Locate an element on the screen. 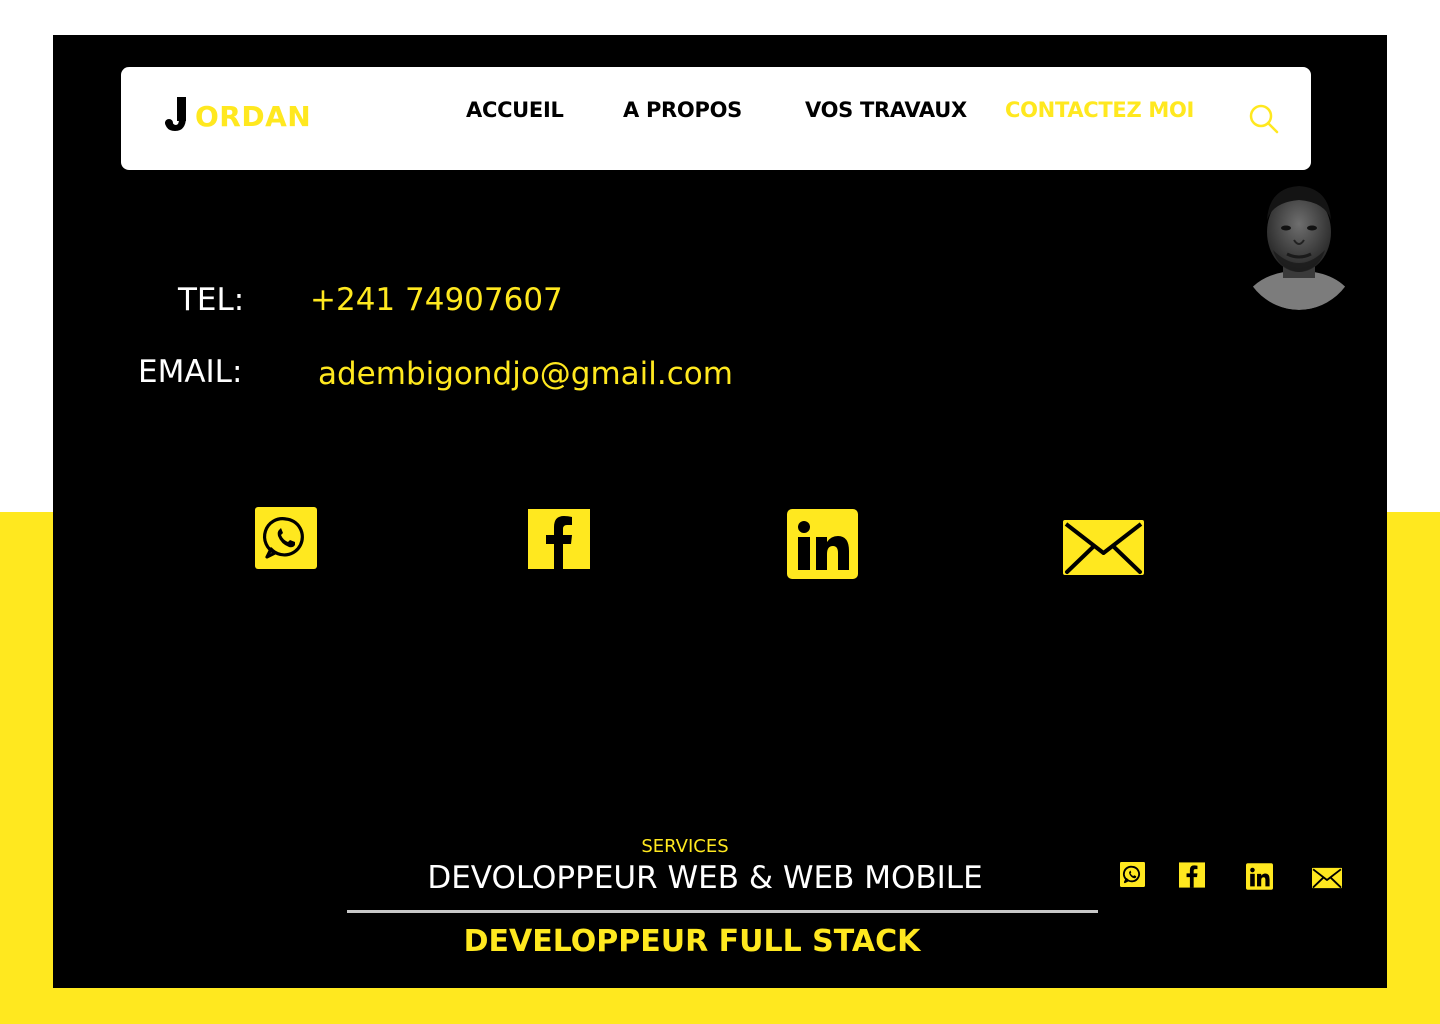 Image resolution: width=1440 pixels, height=1024 pixels. linkedin-icon is located at coordinates (822, 546).